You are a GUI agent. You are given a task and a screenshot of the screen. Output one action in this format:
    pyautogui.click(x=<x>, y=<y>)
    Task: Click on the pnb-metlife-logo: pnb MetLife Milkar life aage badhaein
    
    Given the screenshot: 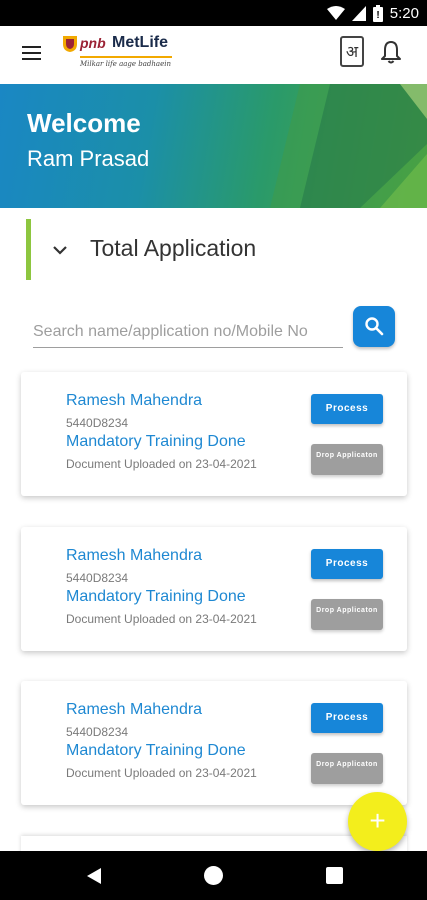 What is the action you would take?
    pyautogui.click(x=122, y=55)
    